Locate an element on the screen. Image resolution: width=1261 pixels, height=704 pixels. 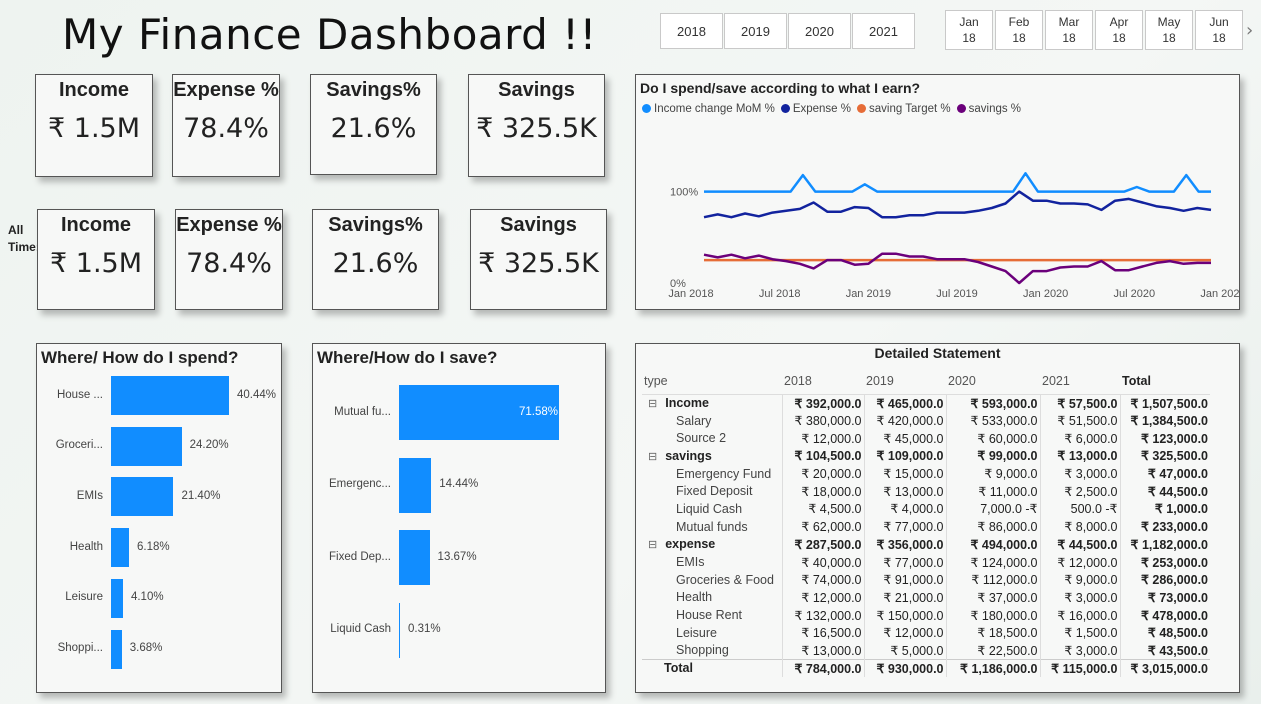
table-cell: ₹ 60,000.0 is located at coordinates (992, 438).